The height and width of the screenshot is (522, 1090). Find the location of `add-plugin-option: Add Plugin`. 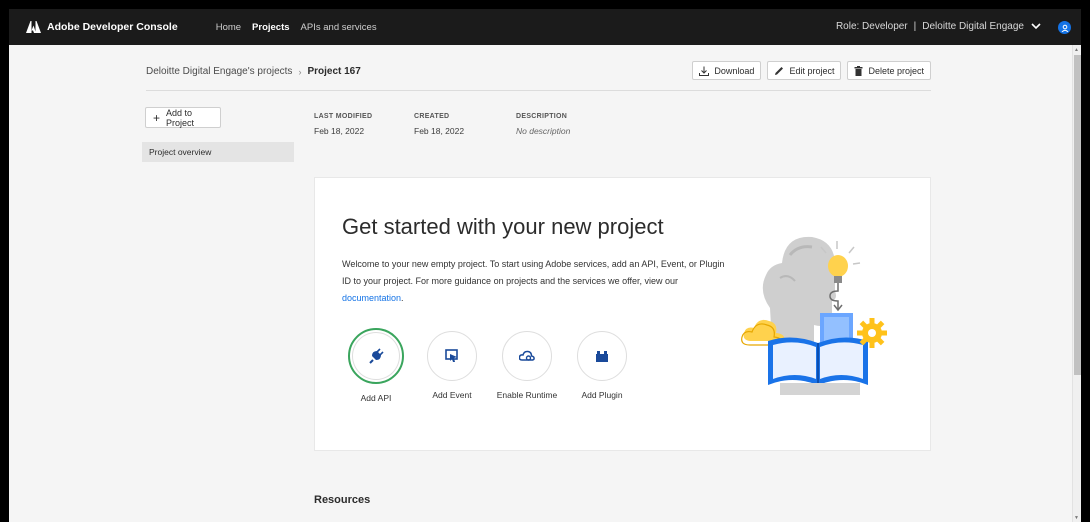

add-plugin-option: Add Plugin is located at coordinates (602, 365).